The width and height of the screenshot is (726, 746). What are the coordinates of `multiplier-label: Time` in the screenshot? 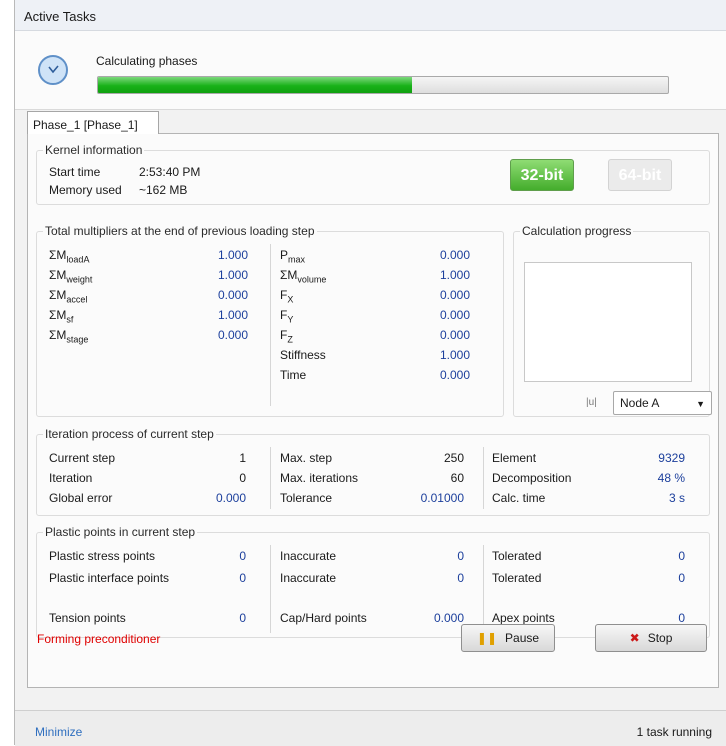 It's located at (293, 375).